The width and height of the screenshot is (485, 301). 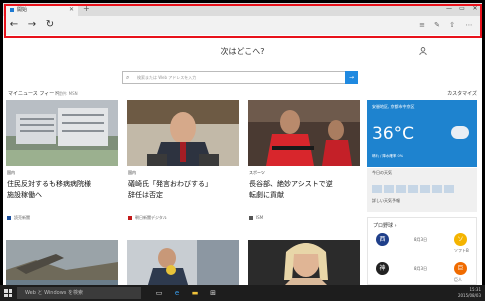 What do you see at coordinates (183, 190) in the screenshot?
I see `news-title: 礒崎氏「発言おわびする」 辞任は否定` at bounding box center [183, 190].